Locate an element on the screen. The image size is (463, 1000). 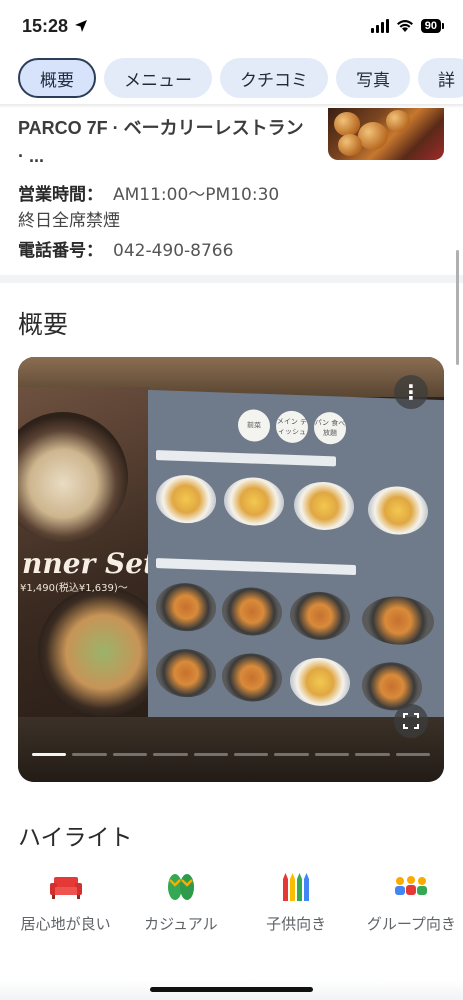
wifi-icon is located at coordinates (404, 26).